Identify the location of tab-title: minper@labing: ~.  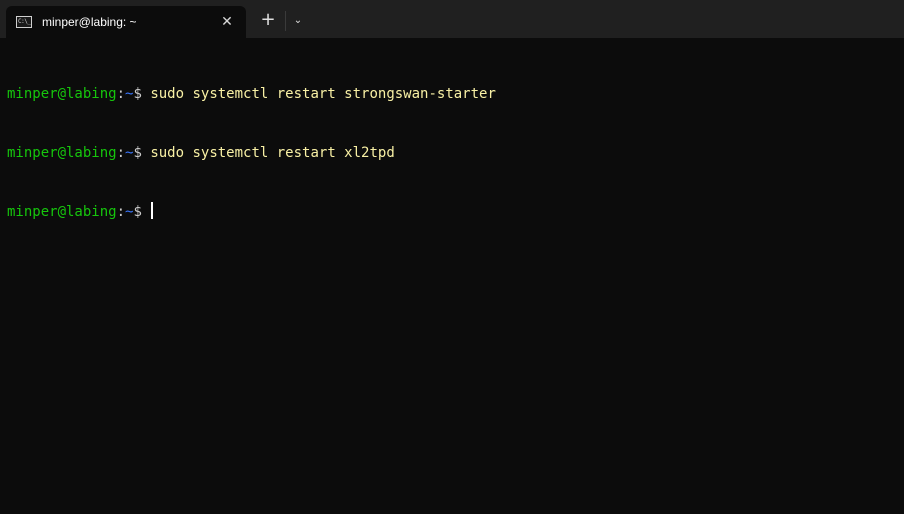
(89, 22).